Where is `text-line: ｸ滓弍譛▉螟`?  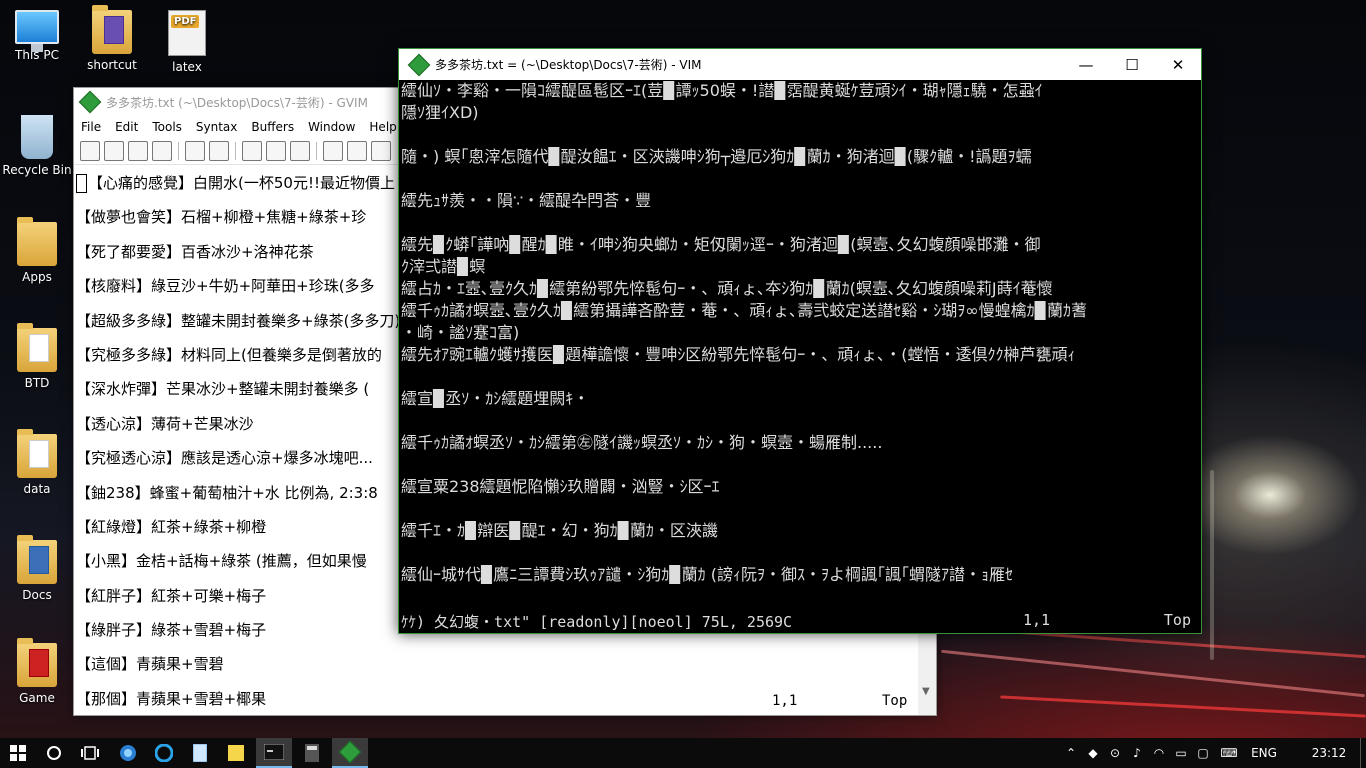 text-line: ｸ滓弍譛▉螟 is located at coordinates (443, 266).